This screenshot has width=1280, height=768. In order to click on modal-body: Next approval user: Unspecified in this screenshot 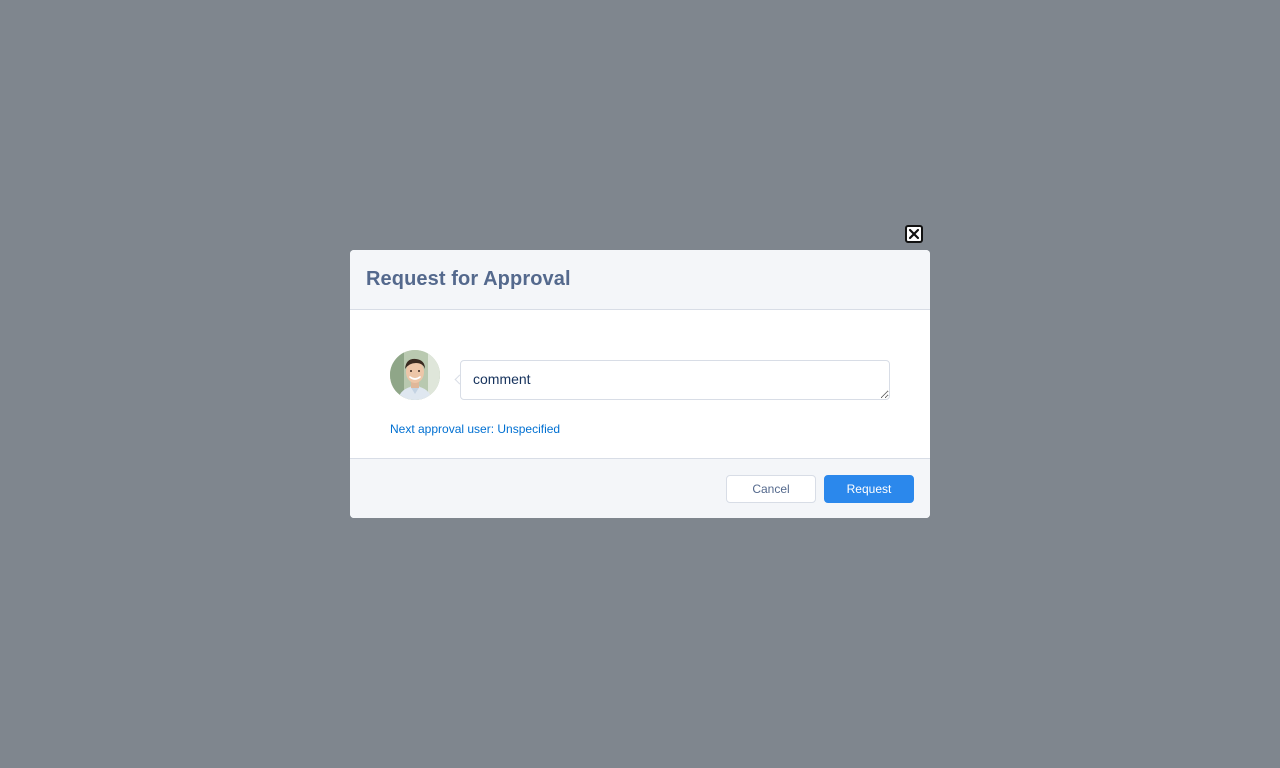, I will do `click(640, 384)`.